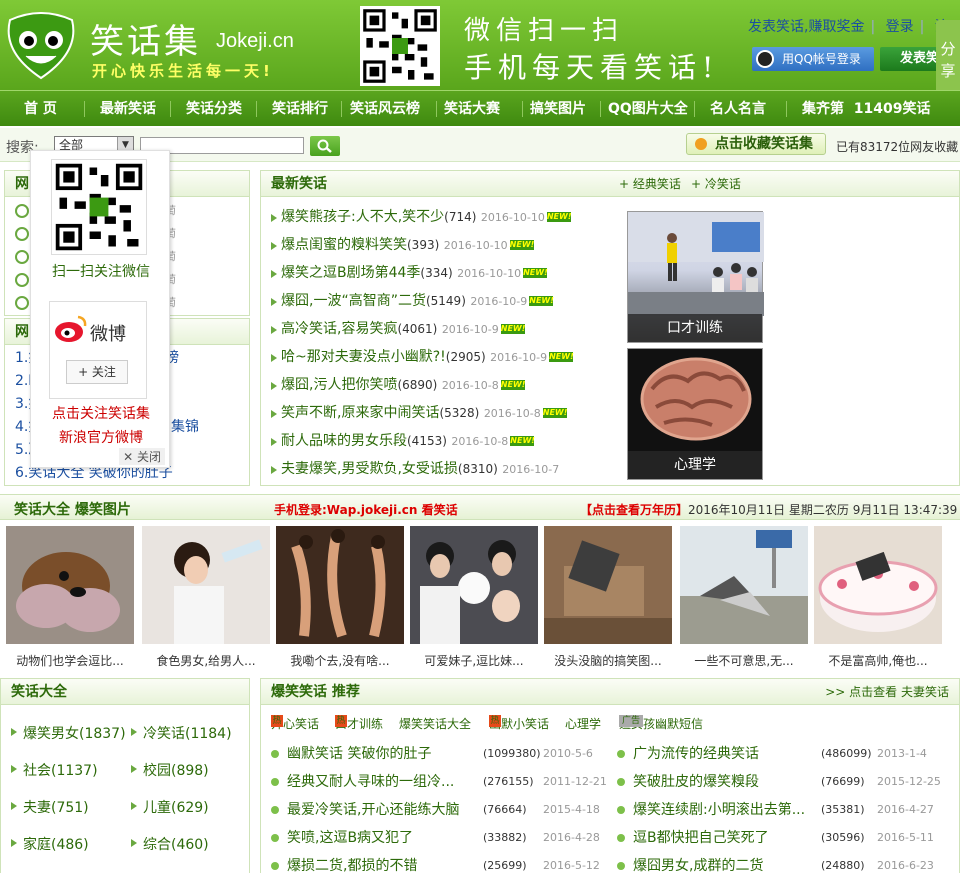 The width and height of the screenshot is (960, 880). I want to click on mobile-login-text: 手机登录:Wap.jokeji.cn 看笑话, so click(366, 509).